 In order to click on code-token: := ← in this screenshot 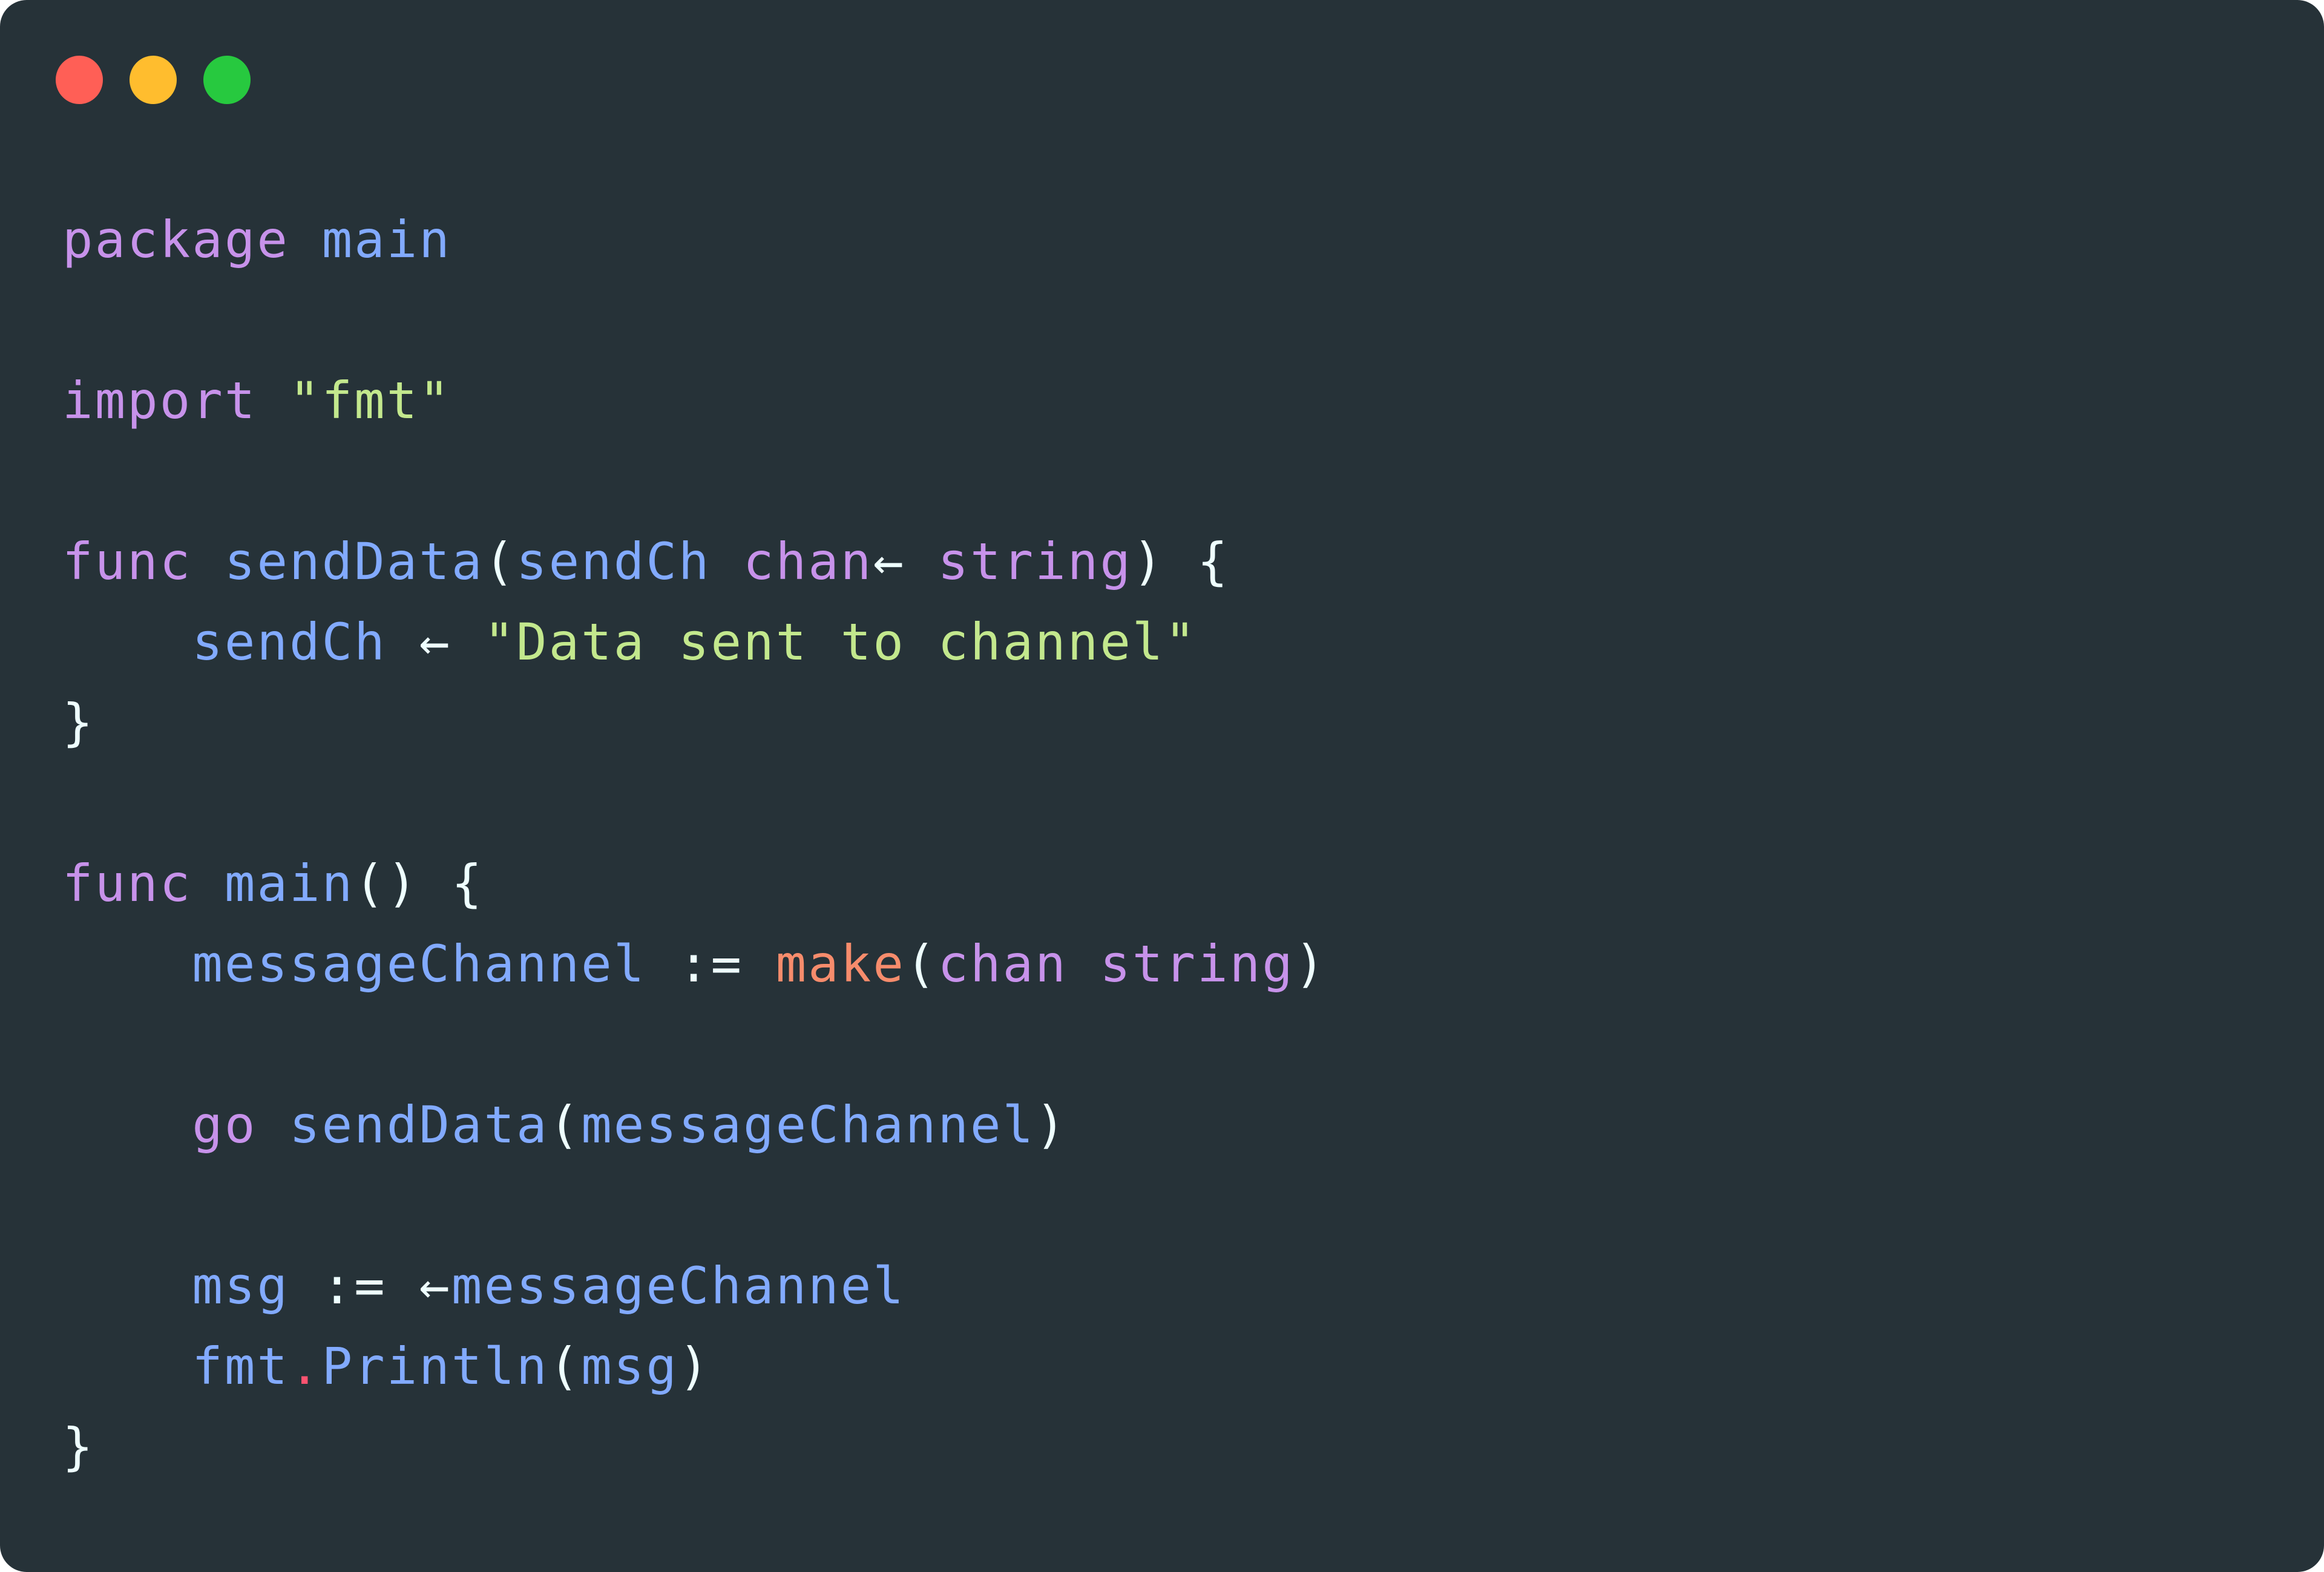, I will do `click(370, 1286)`.